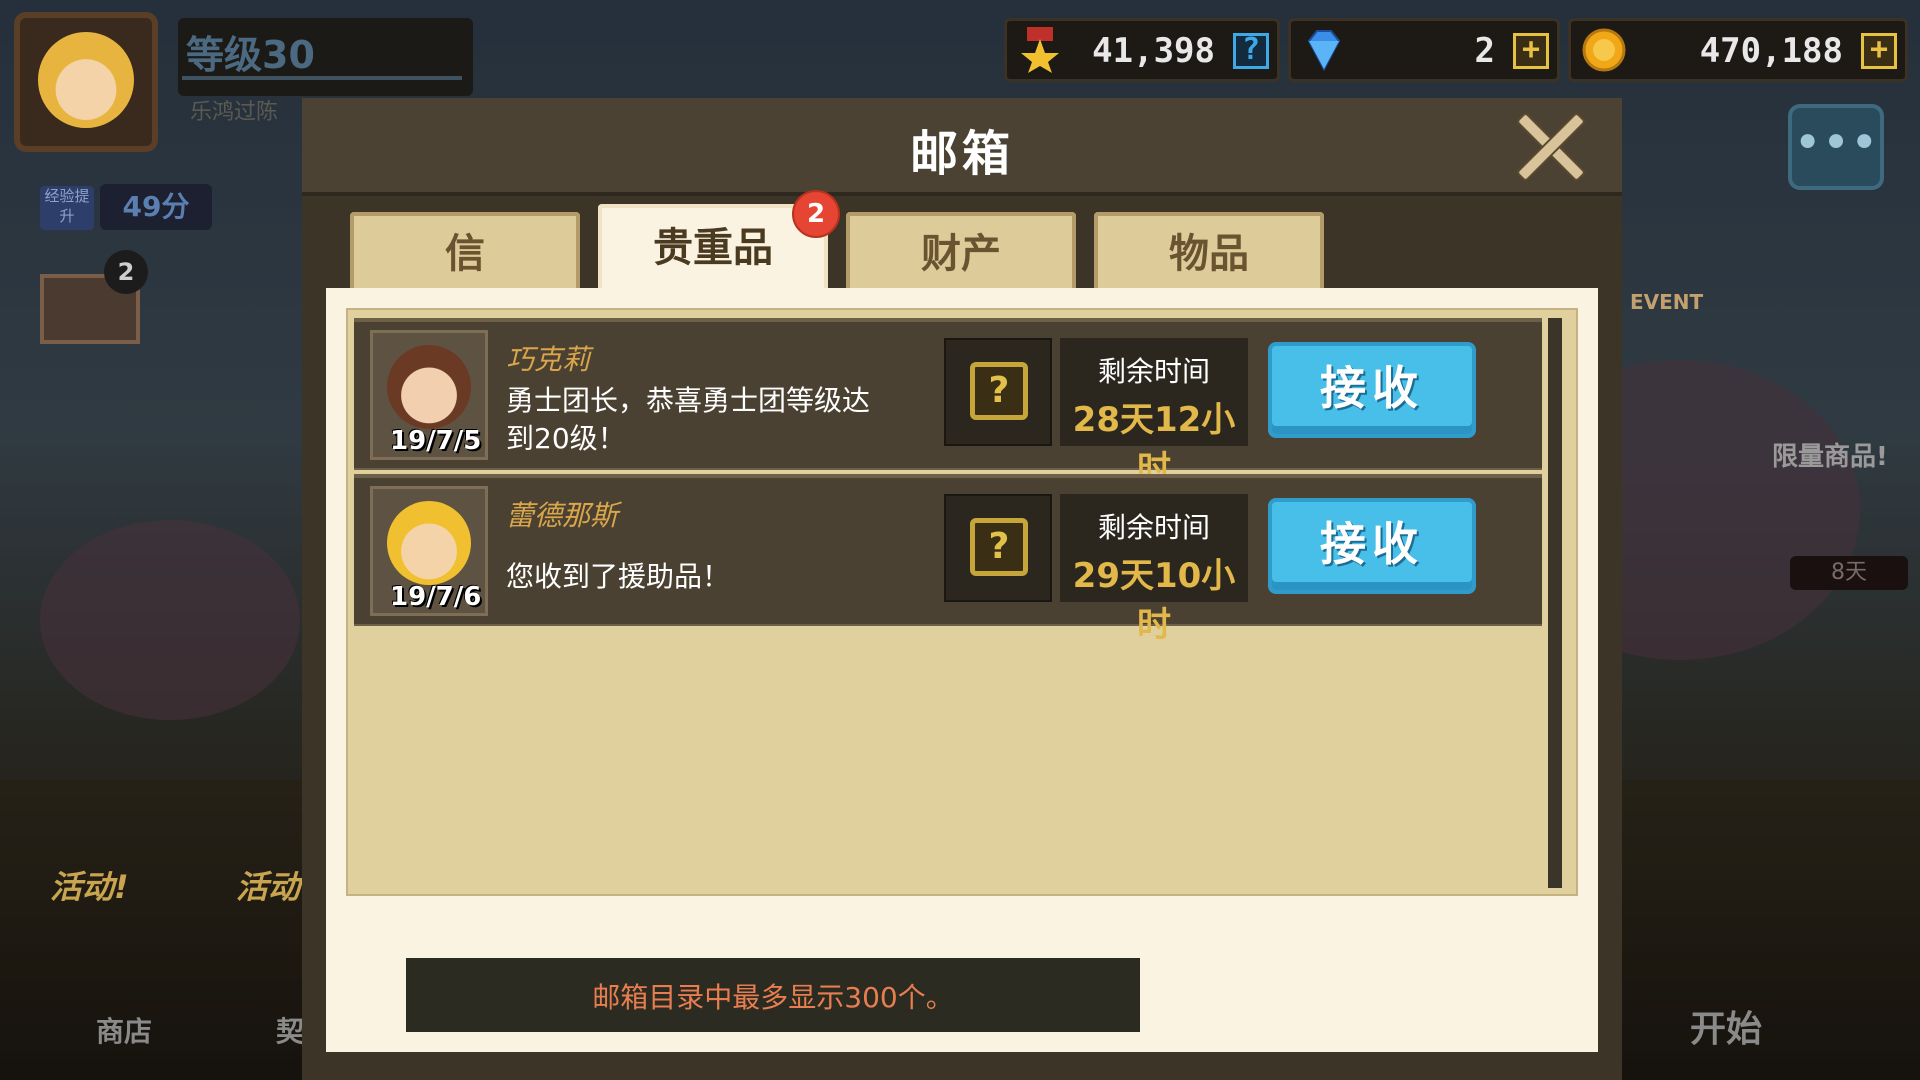 The width and height of the screenshot is (1920, 1080). What do you see at coordinates (89, 887) in the screenshot?
I see `event-tag: 活动!` at bounding box center [89, 887].